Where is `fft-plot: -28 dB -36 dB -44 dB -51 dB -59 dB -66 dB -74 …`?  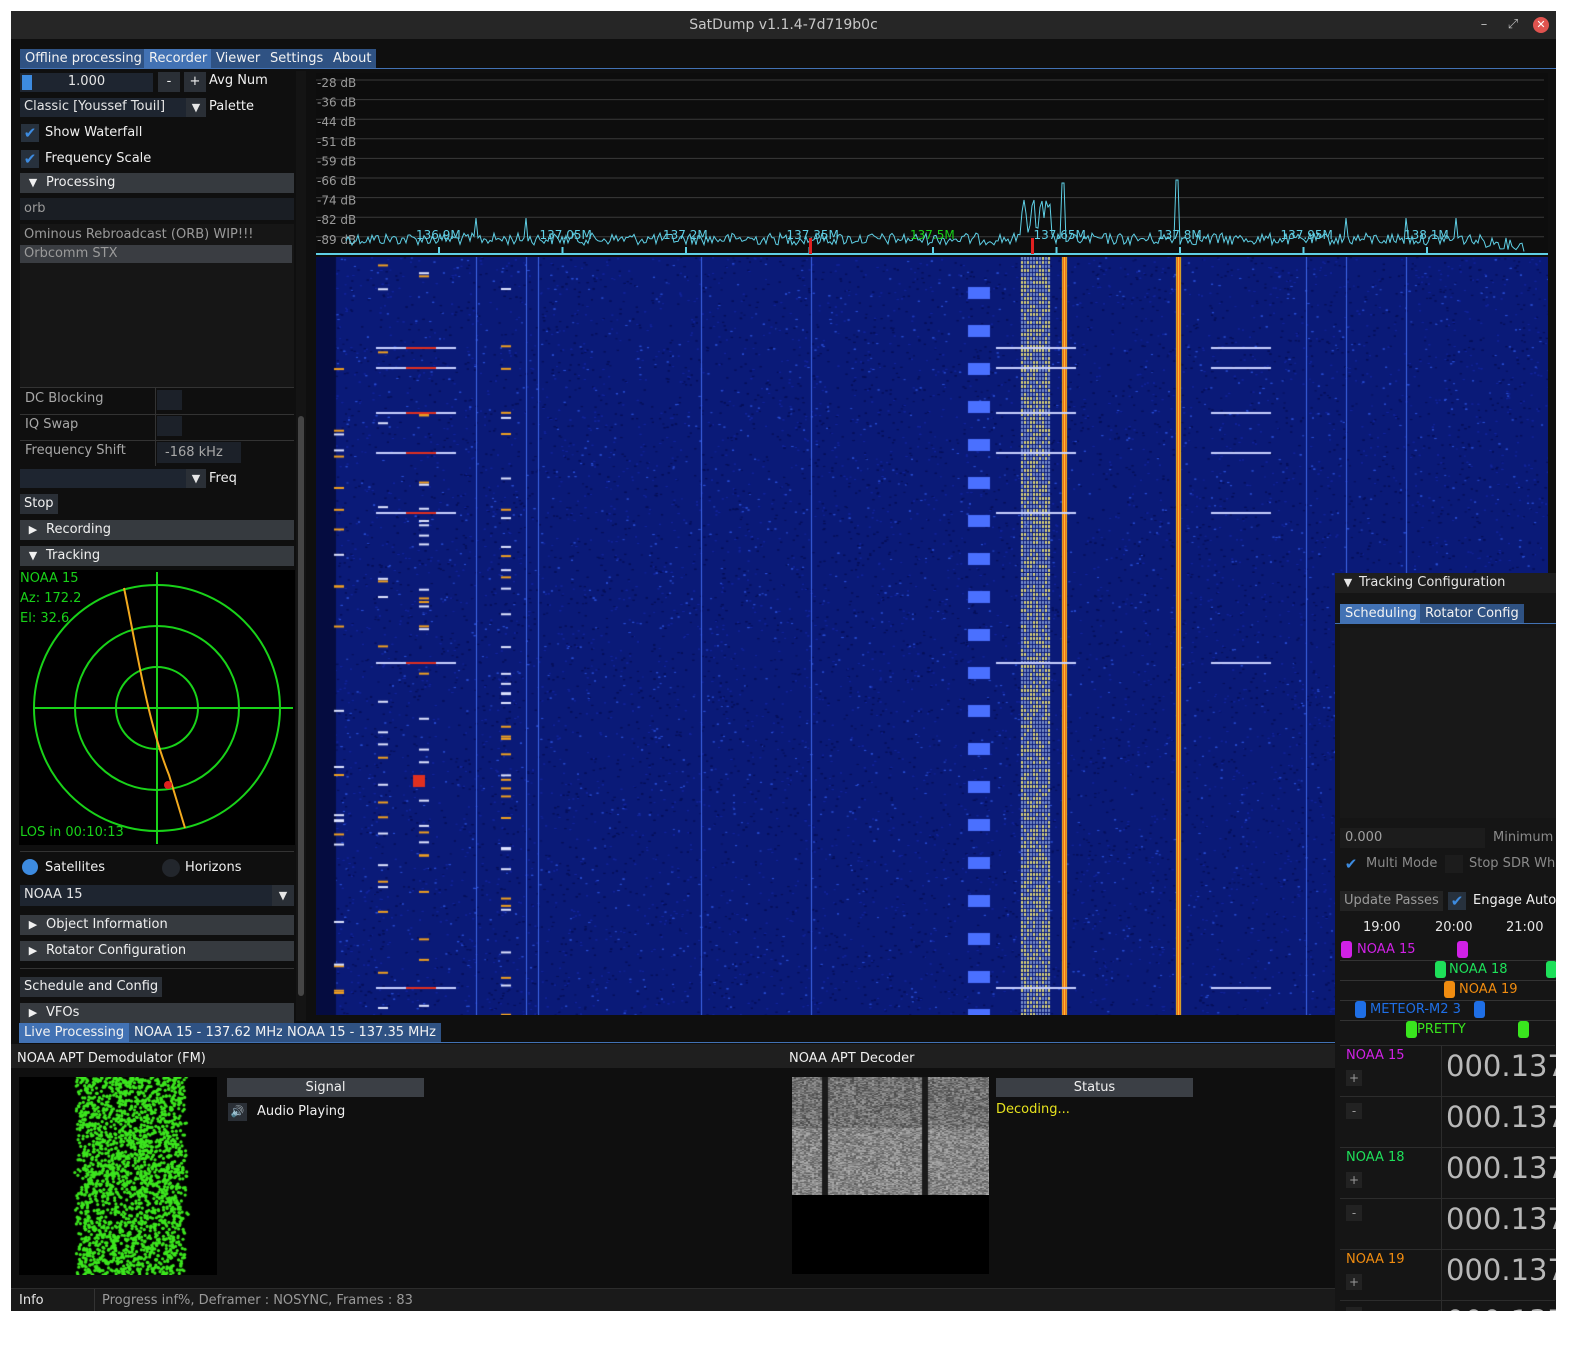
fft-plot: -28 dB -36 dB -44 dB -51 dB -59 dB -66 dB -74 … is located at coordinates (932, 164).